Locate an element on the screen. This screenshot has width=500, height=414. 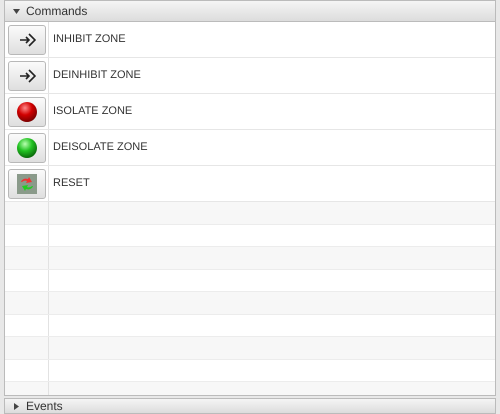
command-label: ISOLATE ZONE is located at coordinates (92, 112).